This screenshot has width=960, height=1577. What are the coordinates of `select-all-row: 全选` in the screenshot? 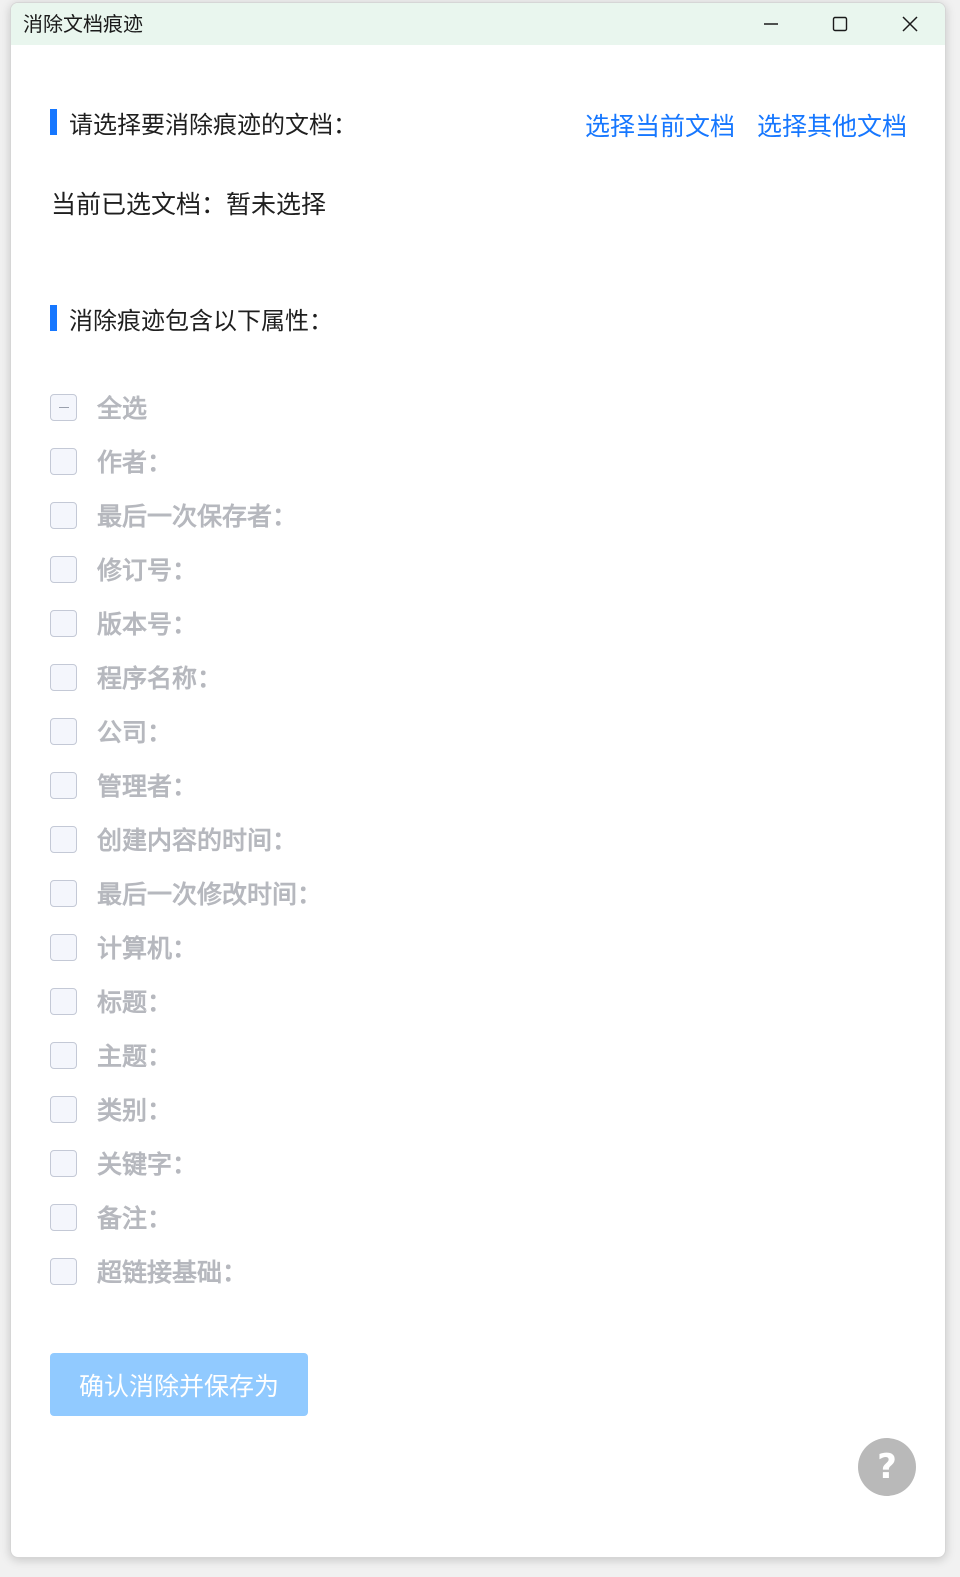 It's located at (186, 407).